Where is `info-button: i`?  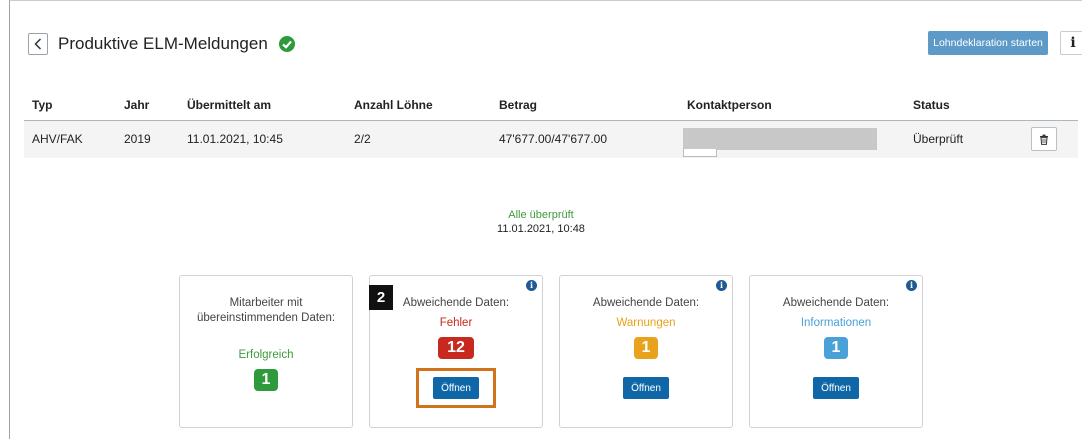
info-button: i is located at coordinates (1071, 43).